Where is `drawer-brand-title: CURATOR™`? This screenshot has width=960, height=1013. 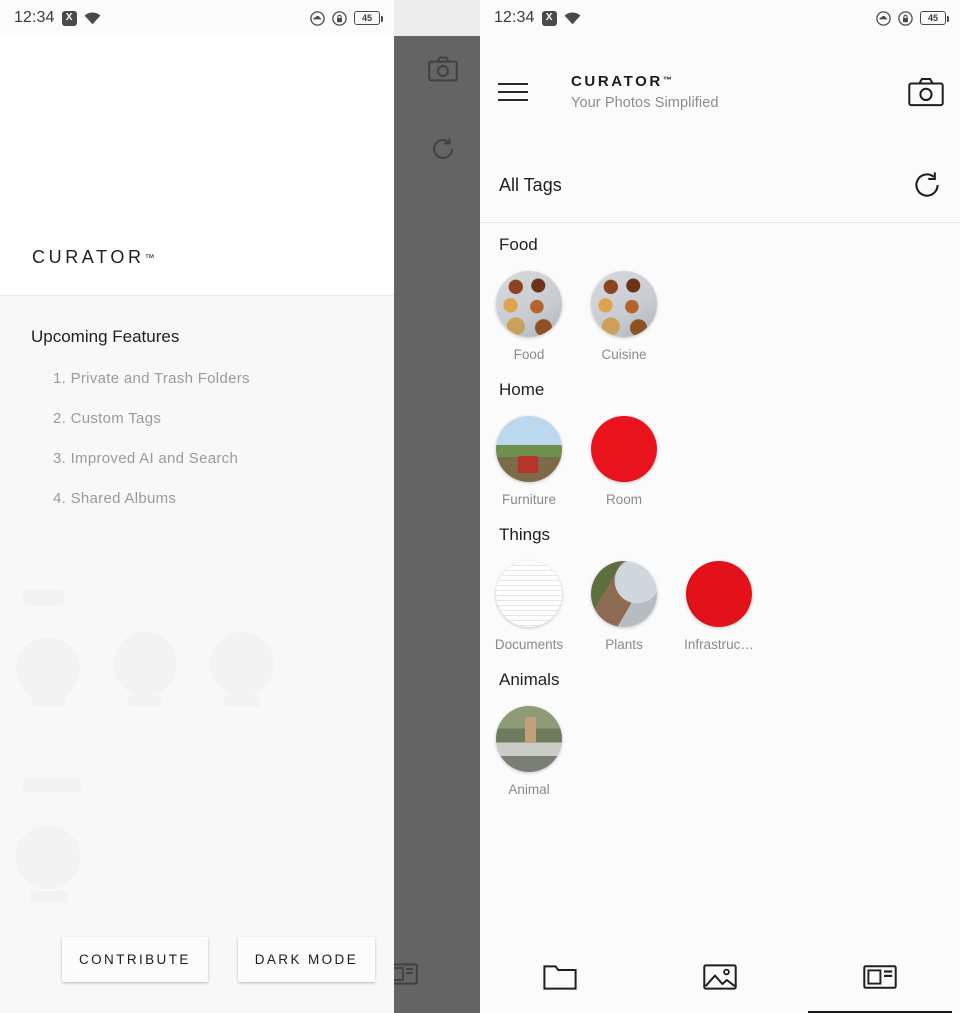 drawer-brand-title: CURATOR™ is located at coordinates (93, 257).